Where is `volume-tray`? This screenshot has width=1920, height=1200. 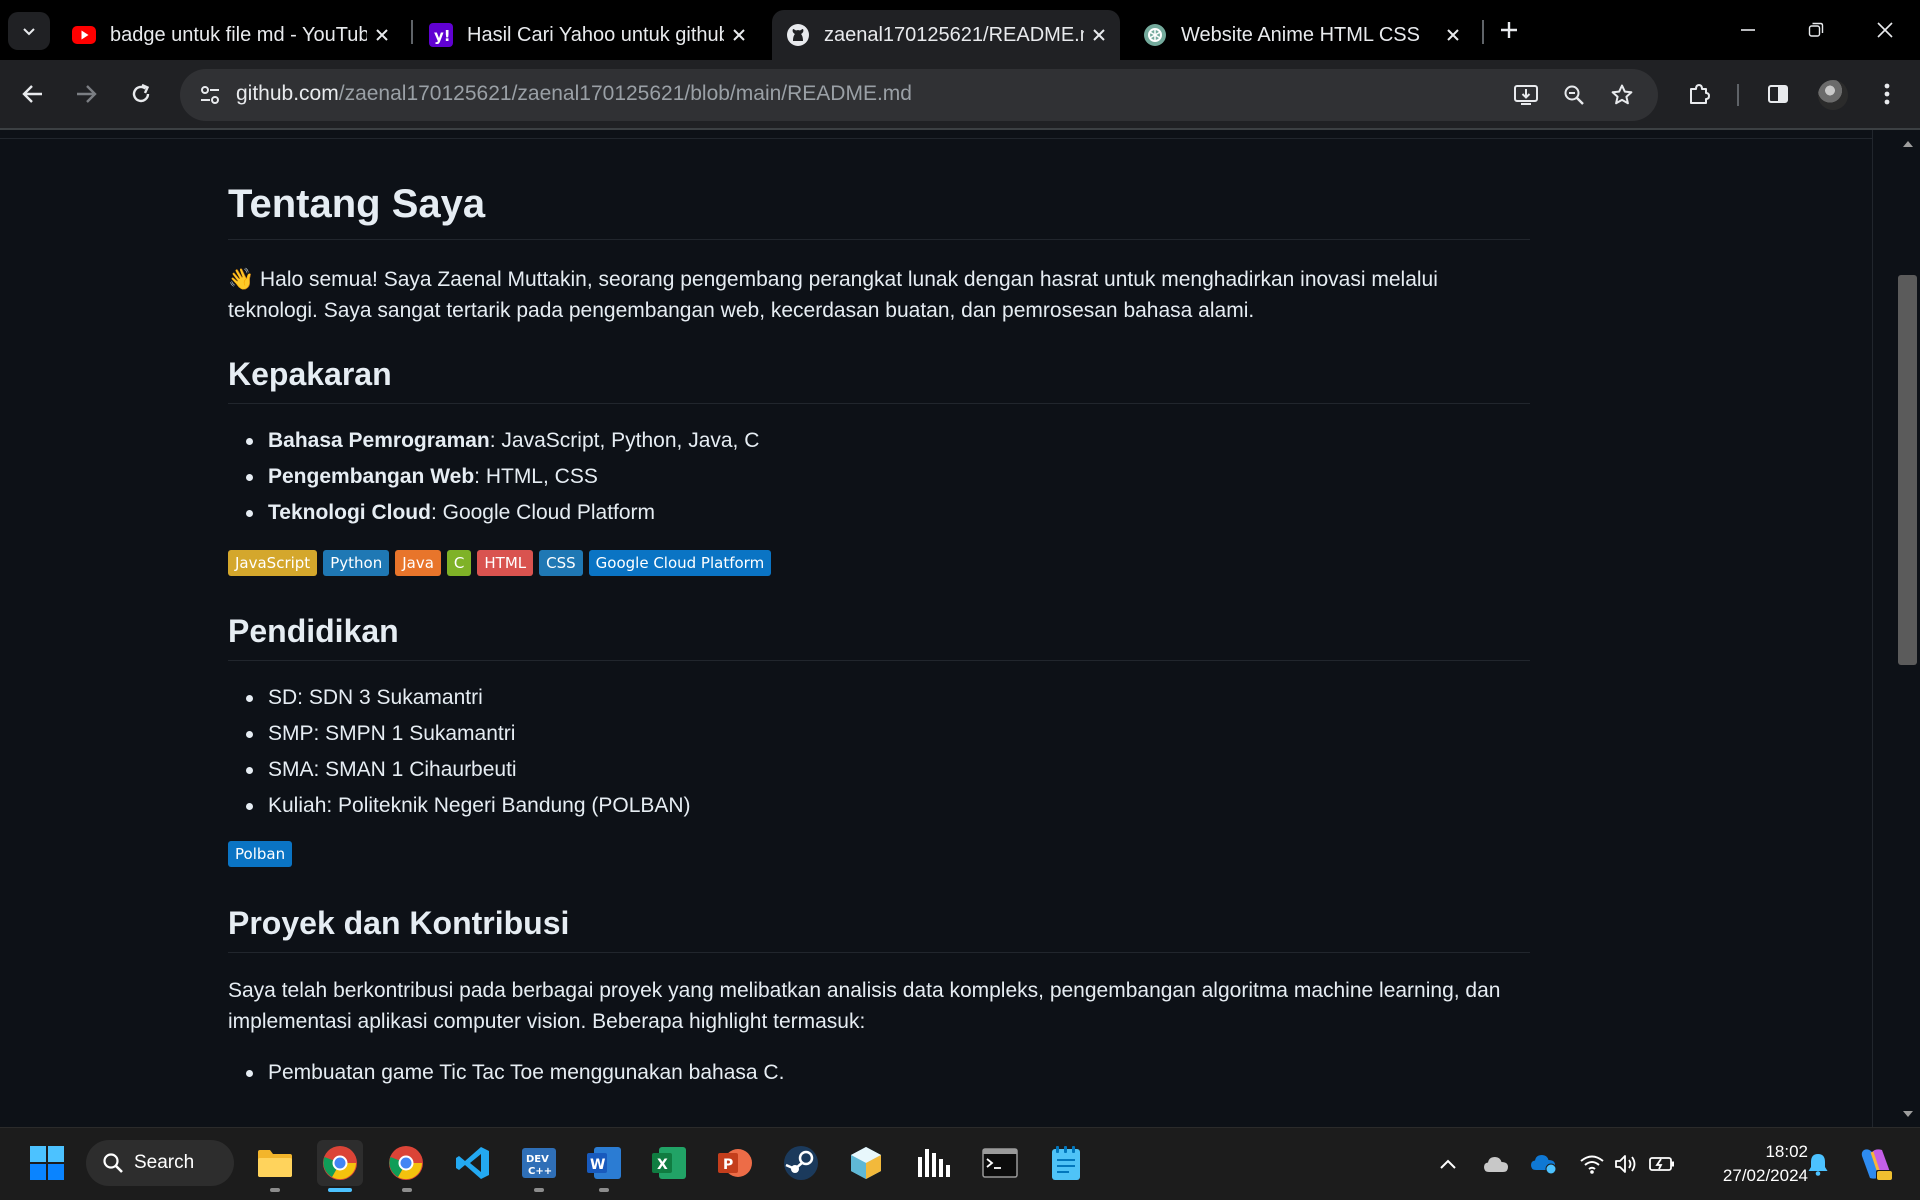
volume-tray is located at coordinates (1626, 1164).